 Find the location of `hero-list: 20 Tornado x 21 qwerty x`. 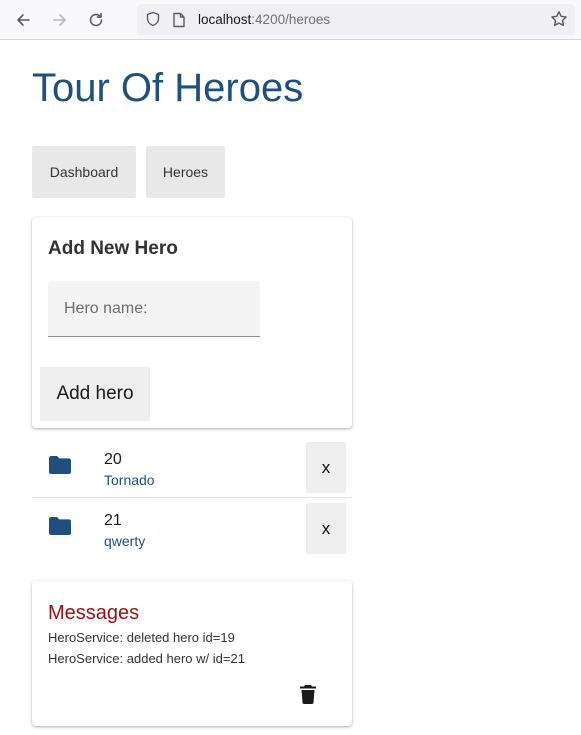

hero-list: 20 Tornado x 21 qwerty x is located at coordinates (192, 498).